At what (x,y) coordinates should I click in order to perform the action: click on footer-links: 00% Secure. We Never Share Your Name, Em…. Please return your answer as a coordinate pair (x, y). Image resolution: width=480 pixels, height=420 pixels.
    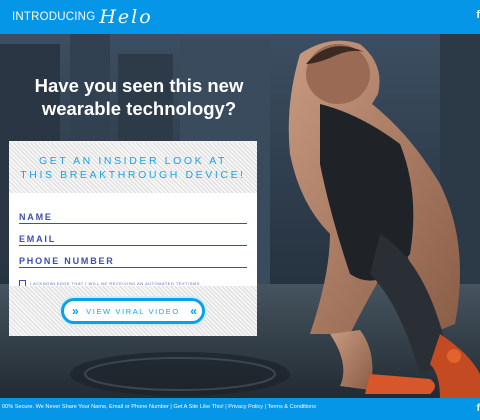
    Looking at the image, I should click on (159, 407).